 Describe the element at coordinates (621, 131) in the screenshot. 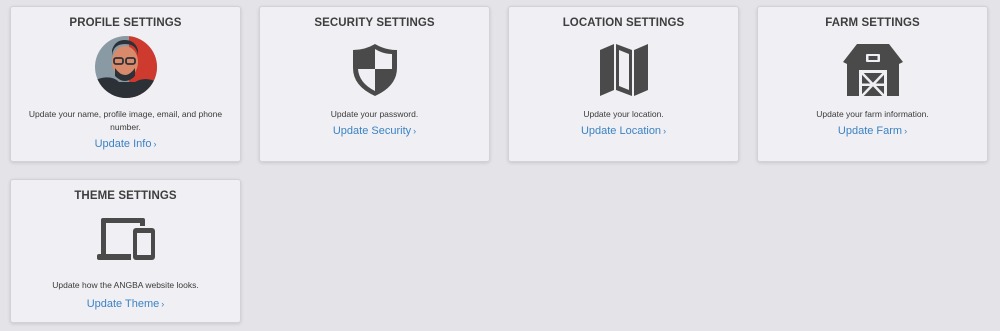

I see `link-label: Update Location` at that location.